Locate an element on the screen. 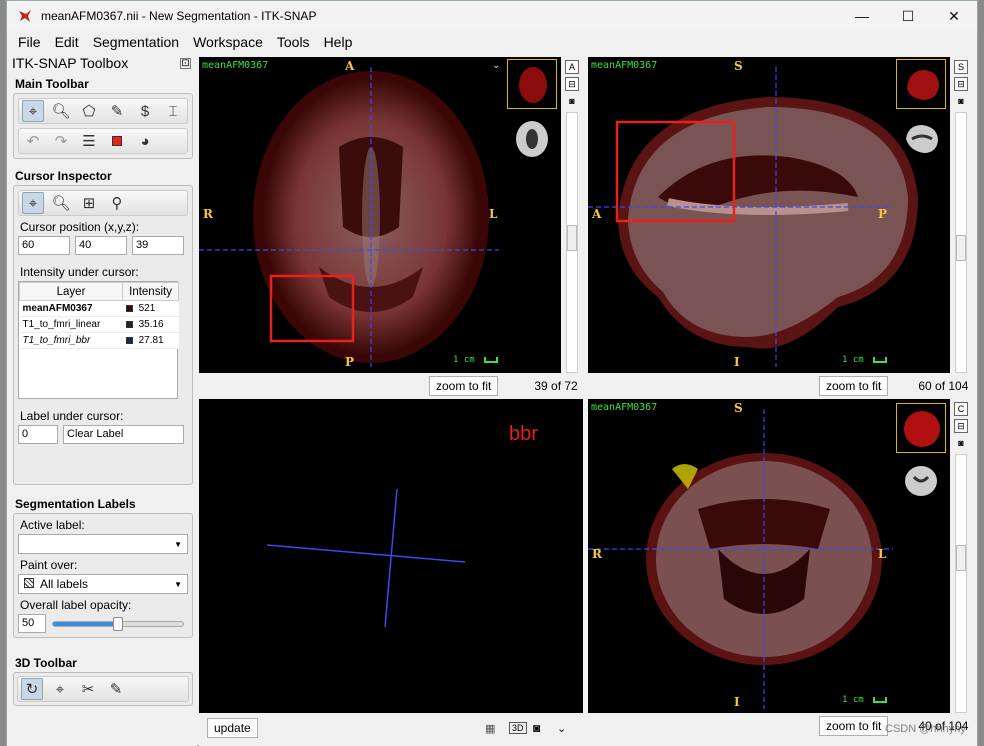  bbr-annotation: bbr is located at coordinates (523, 434).